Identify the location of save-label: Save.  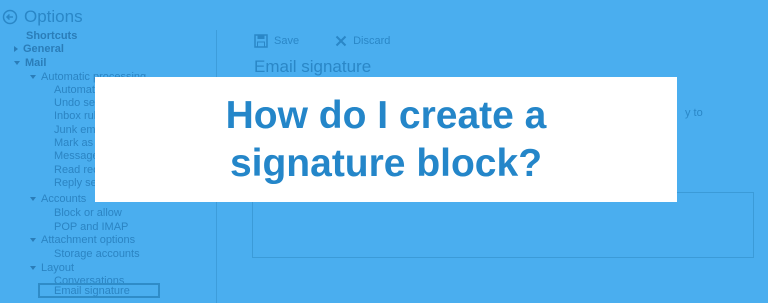
(287, 41).